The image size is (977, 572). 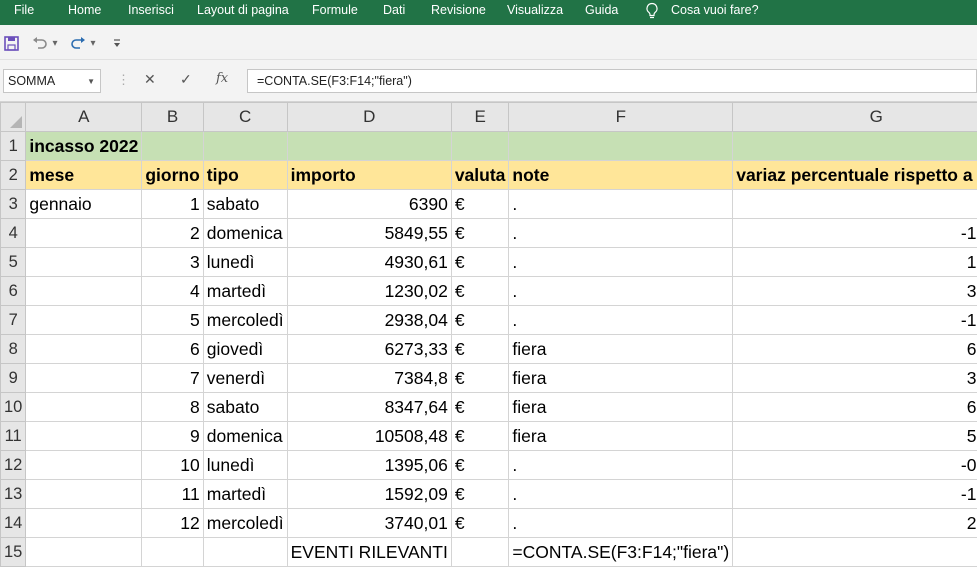 What do you see at coordinates (480, 117) in the screenshot?
I see `column-header-e: E` at bounding box center [480, 117].